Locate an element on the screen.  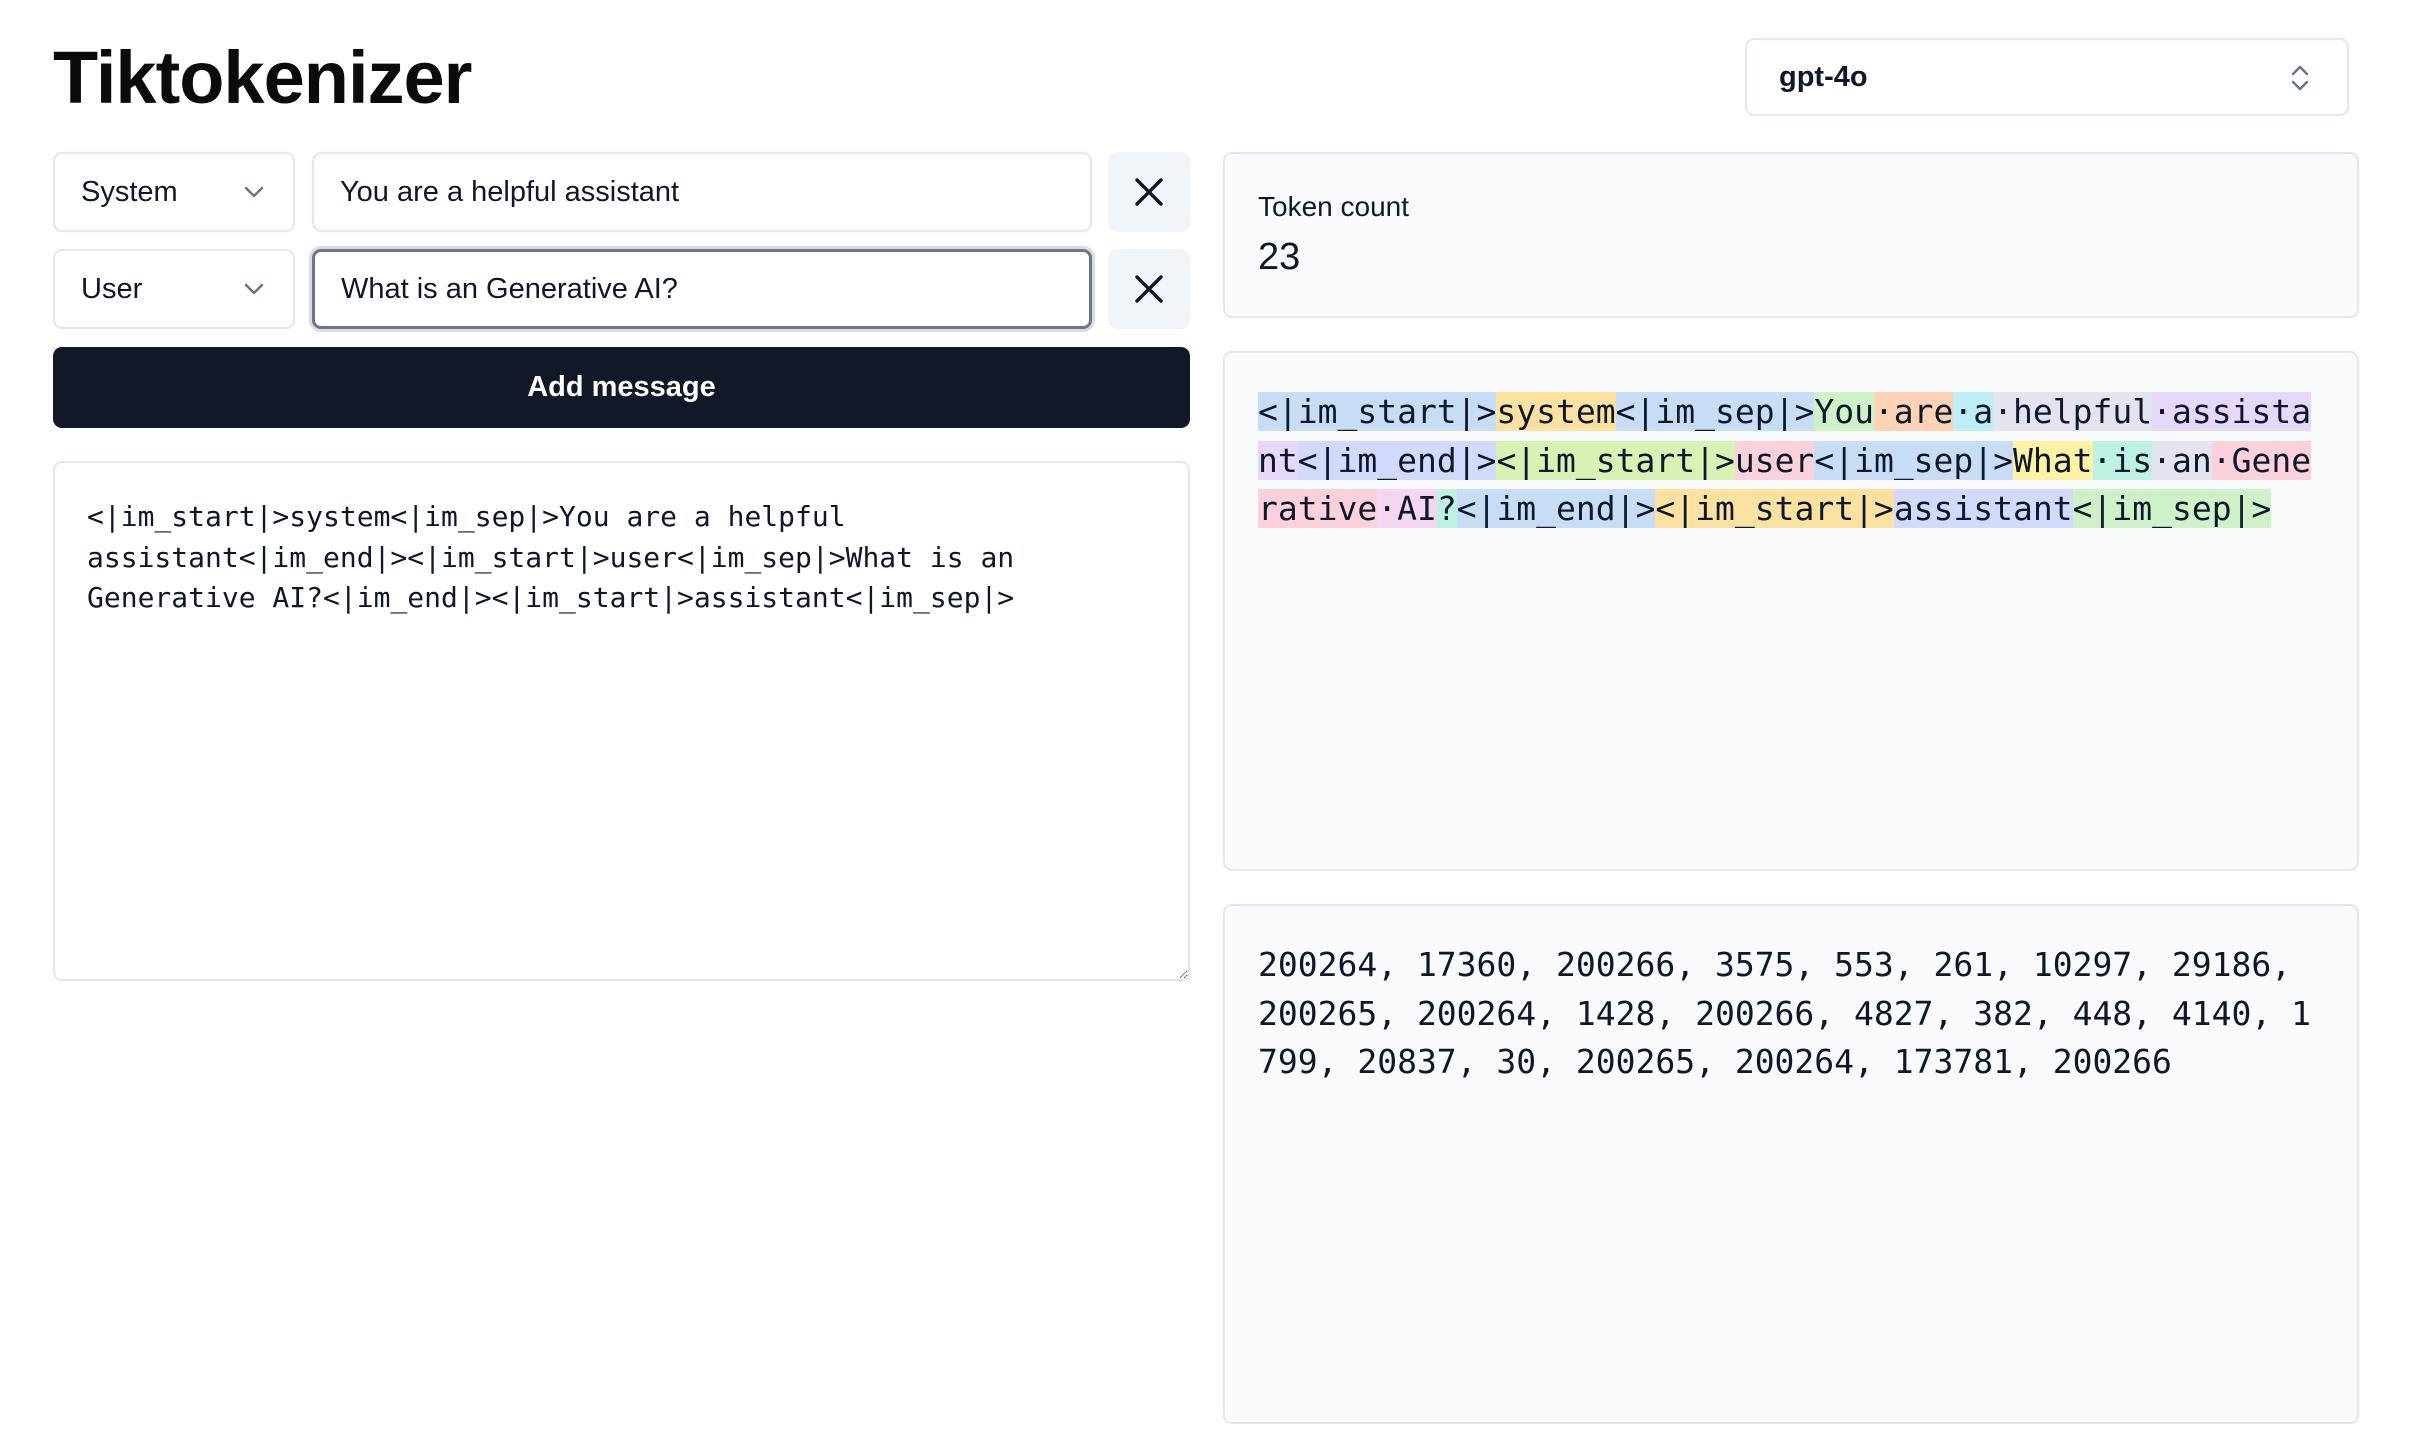
token-chip: ·AI is located at coordinates (1407, 508).